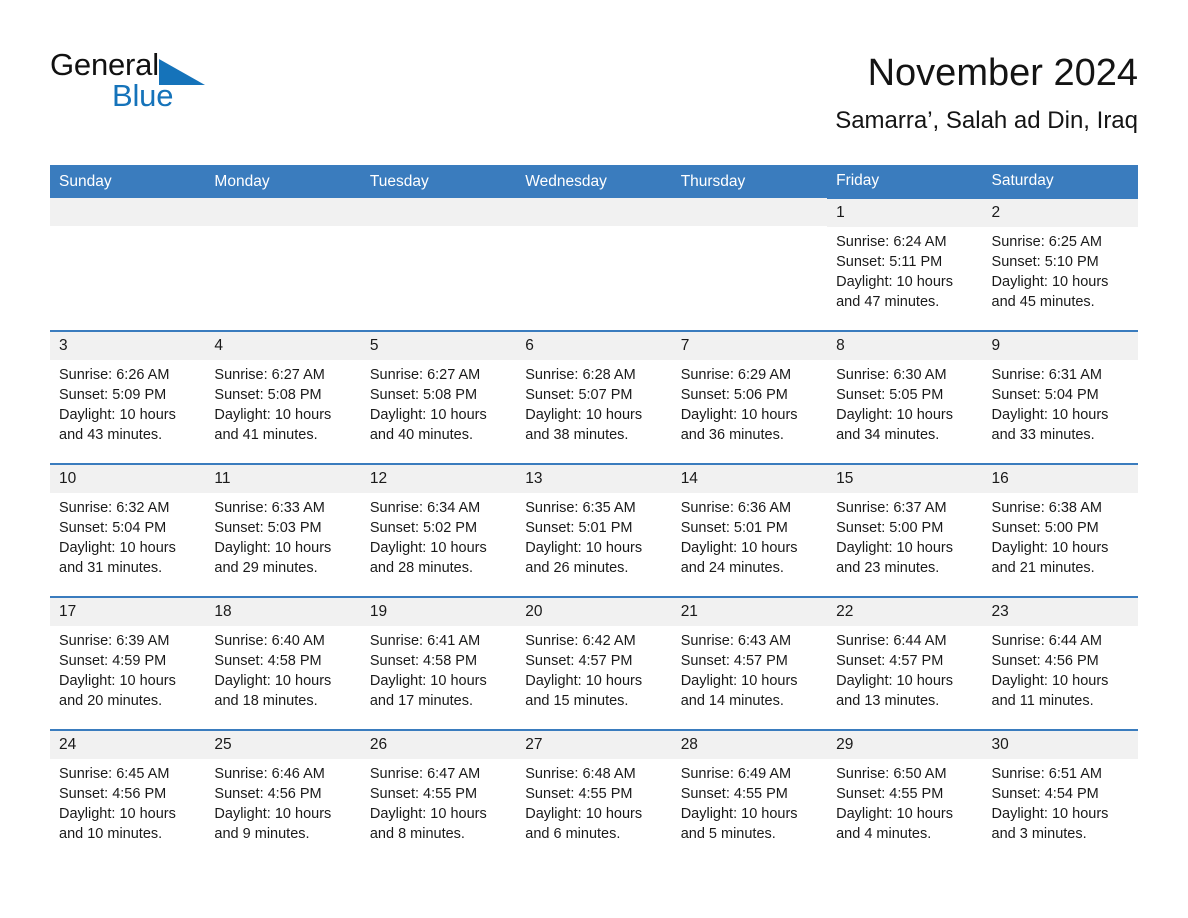 The height and width of the screenshot is (918, 1188). I want to click on daylight-text: Daylight: 10 hours and 13 minutes., so click(894, 691).